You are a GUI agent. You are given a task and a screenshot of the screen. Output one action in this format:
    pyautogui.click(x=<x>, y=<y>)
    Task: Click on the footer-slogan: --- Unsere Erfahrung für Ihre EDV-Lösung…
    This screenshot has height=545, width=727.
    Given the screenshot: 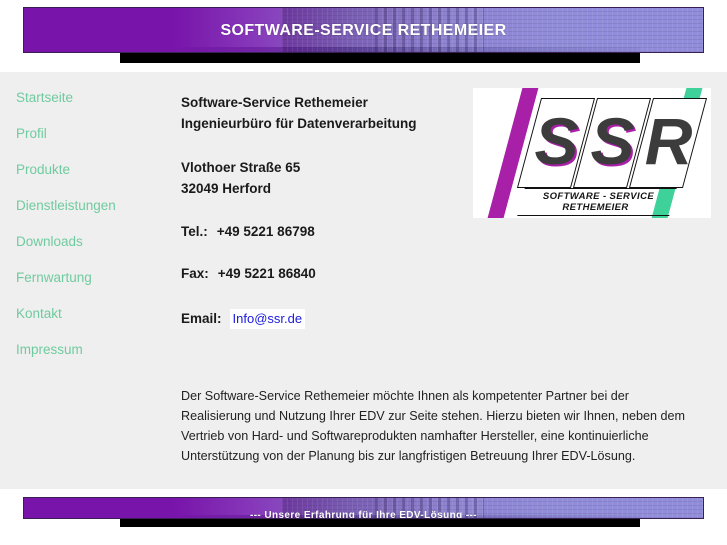 What is the action you would take?
    pyautogui.click(x=363, y=514)
    